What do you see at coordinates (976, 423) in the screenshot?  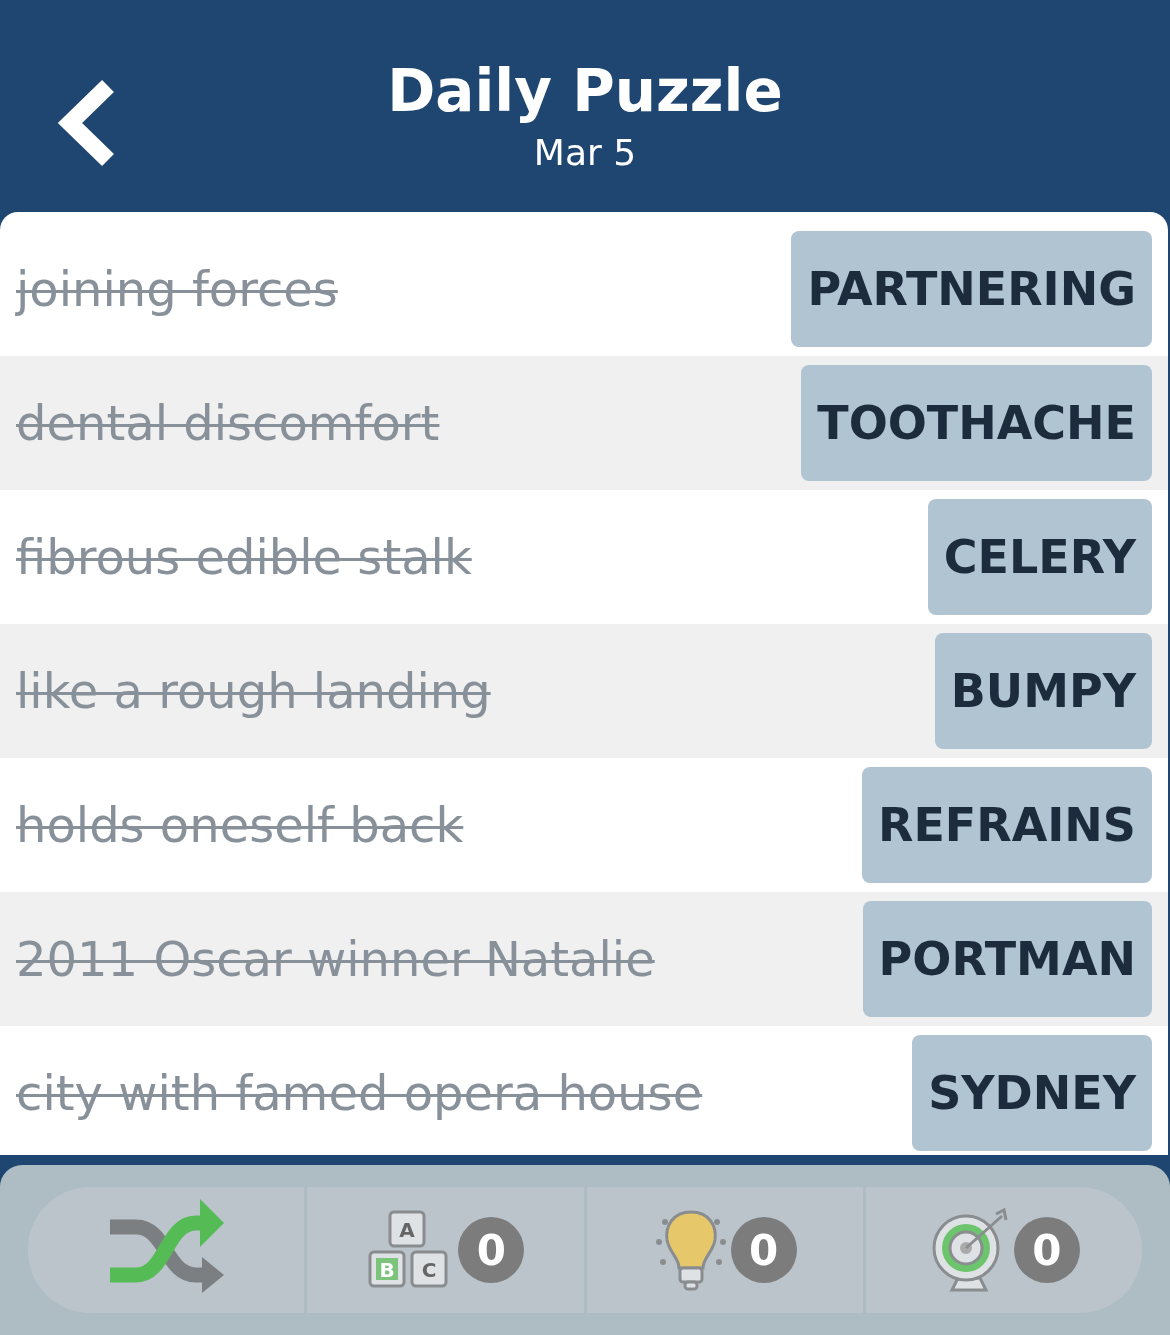 I see `answer-tile: TOOTHACHE` at bounding box center [976, 423].